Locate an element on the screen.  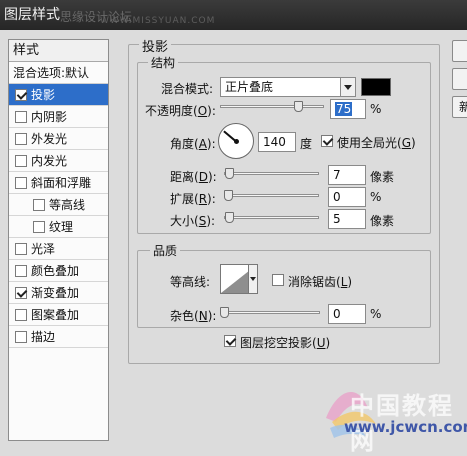
cancel-button is located at coordinates (459, 79).